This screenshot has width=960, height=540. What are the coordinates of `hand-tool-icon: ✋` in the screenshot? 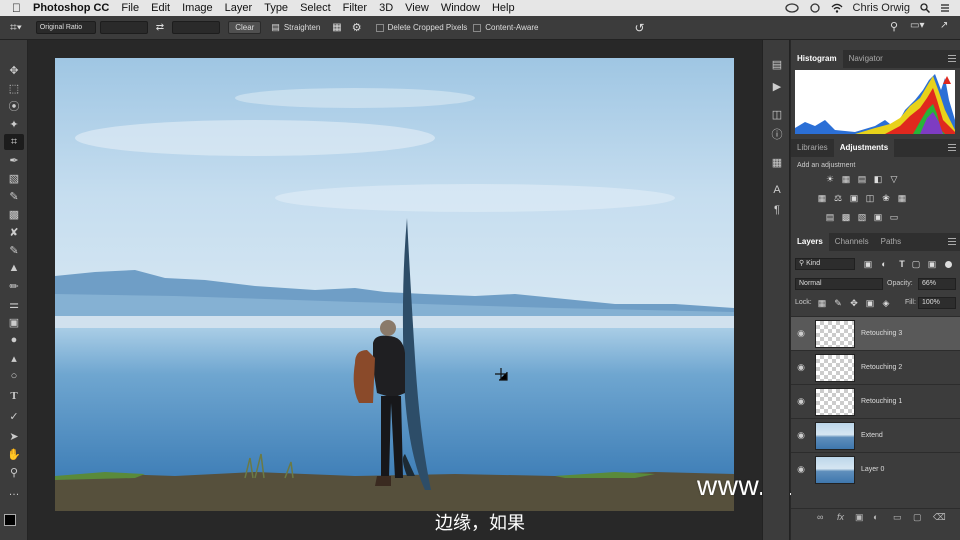 It's located at (14, 454).